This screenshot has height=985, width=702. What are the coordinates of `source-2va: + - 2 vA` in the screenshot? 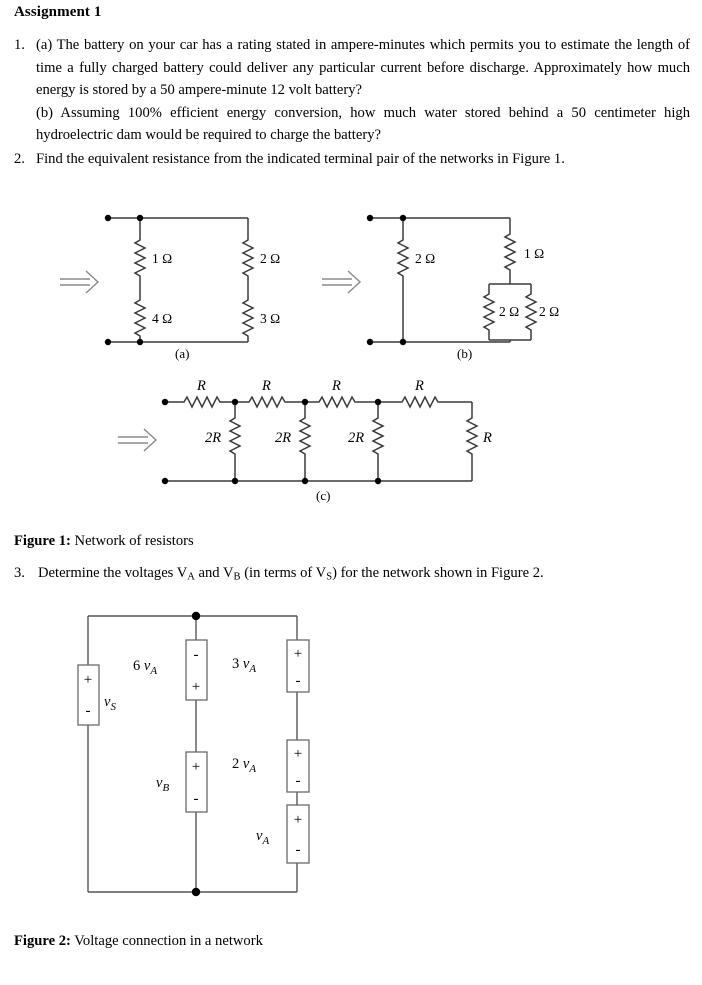 It's located at (271, 766).